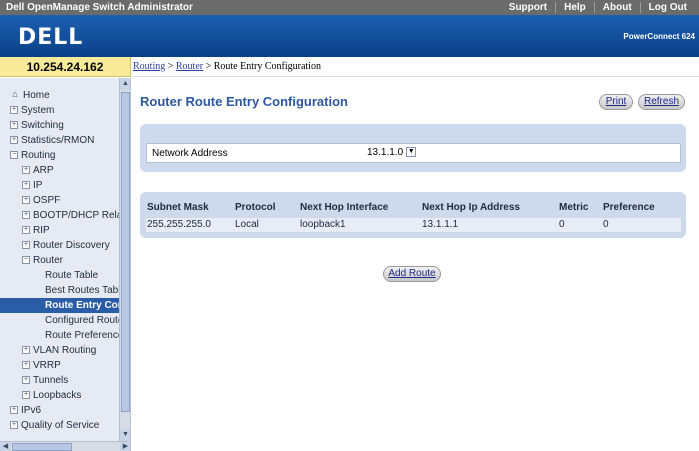  What do you see at coordinates (392, 153) in the screenshot?
I see `network-address-select: 13.1.1.0 ▼` at bounding box center [392, 153].